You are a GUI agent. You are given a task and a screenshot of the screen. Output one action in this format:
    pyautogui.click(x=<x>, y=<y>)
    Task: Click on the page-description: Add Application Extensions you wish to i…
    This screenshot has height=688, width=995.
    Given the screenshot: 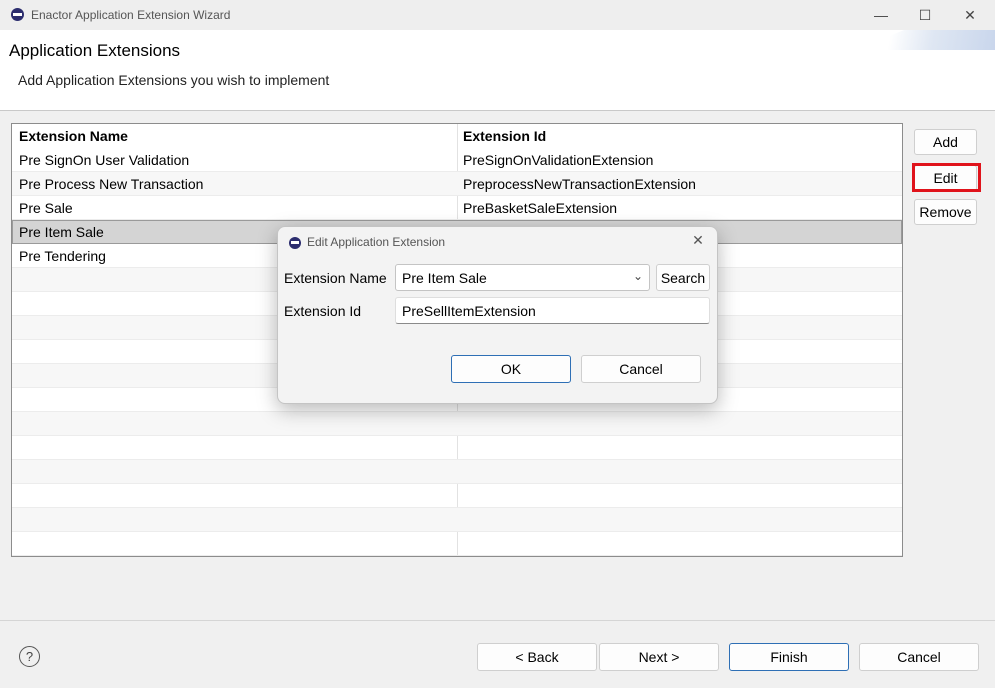 What is the action you would take?
    pyautogui.click(x=174, y=80)
    